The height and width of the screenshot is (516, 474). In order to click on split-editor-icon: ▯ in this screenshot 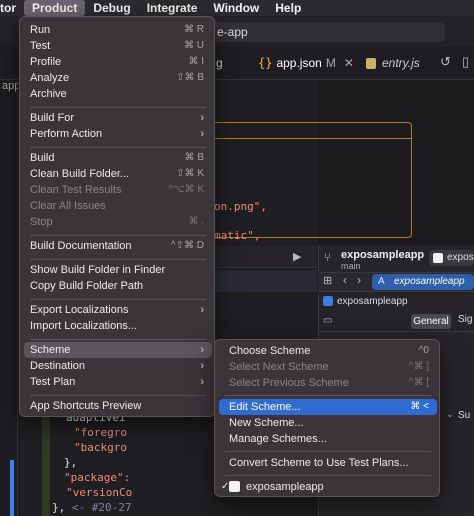, I will do `click(465, 62)`.